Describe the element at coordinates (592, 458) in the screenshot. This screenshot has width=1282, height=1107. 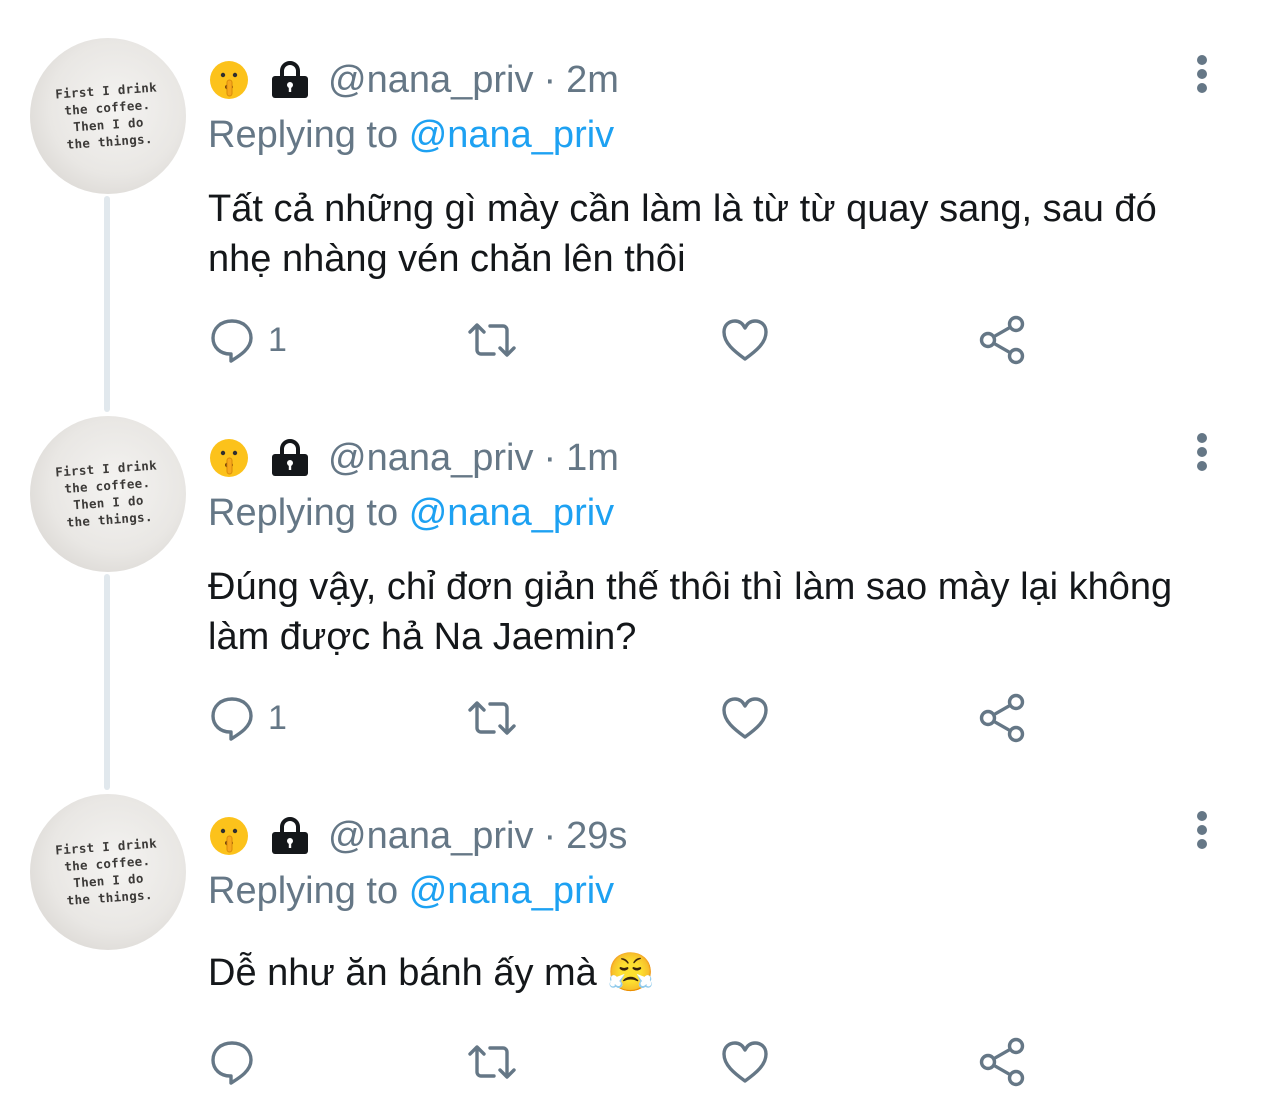
I see `tweet-timestamp: 1m` at that location.